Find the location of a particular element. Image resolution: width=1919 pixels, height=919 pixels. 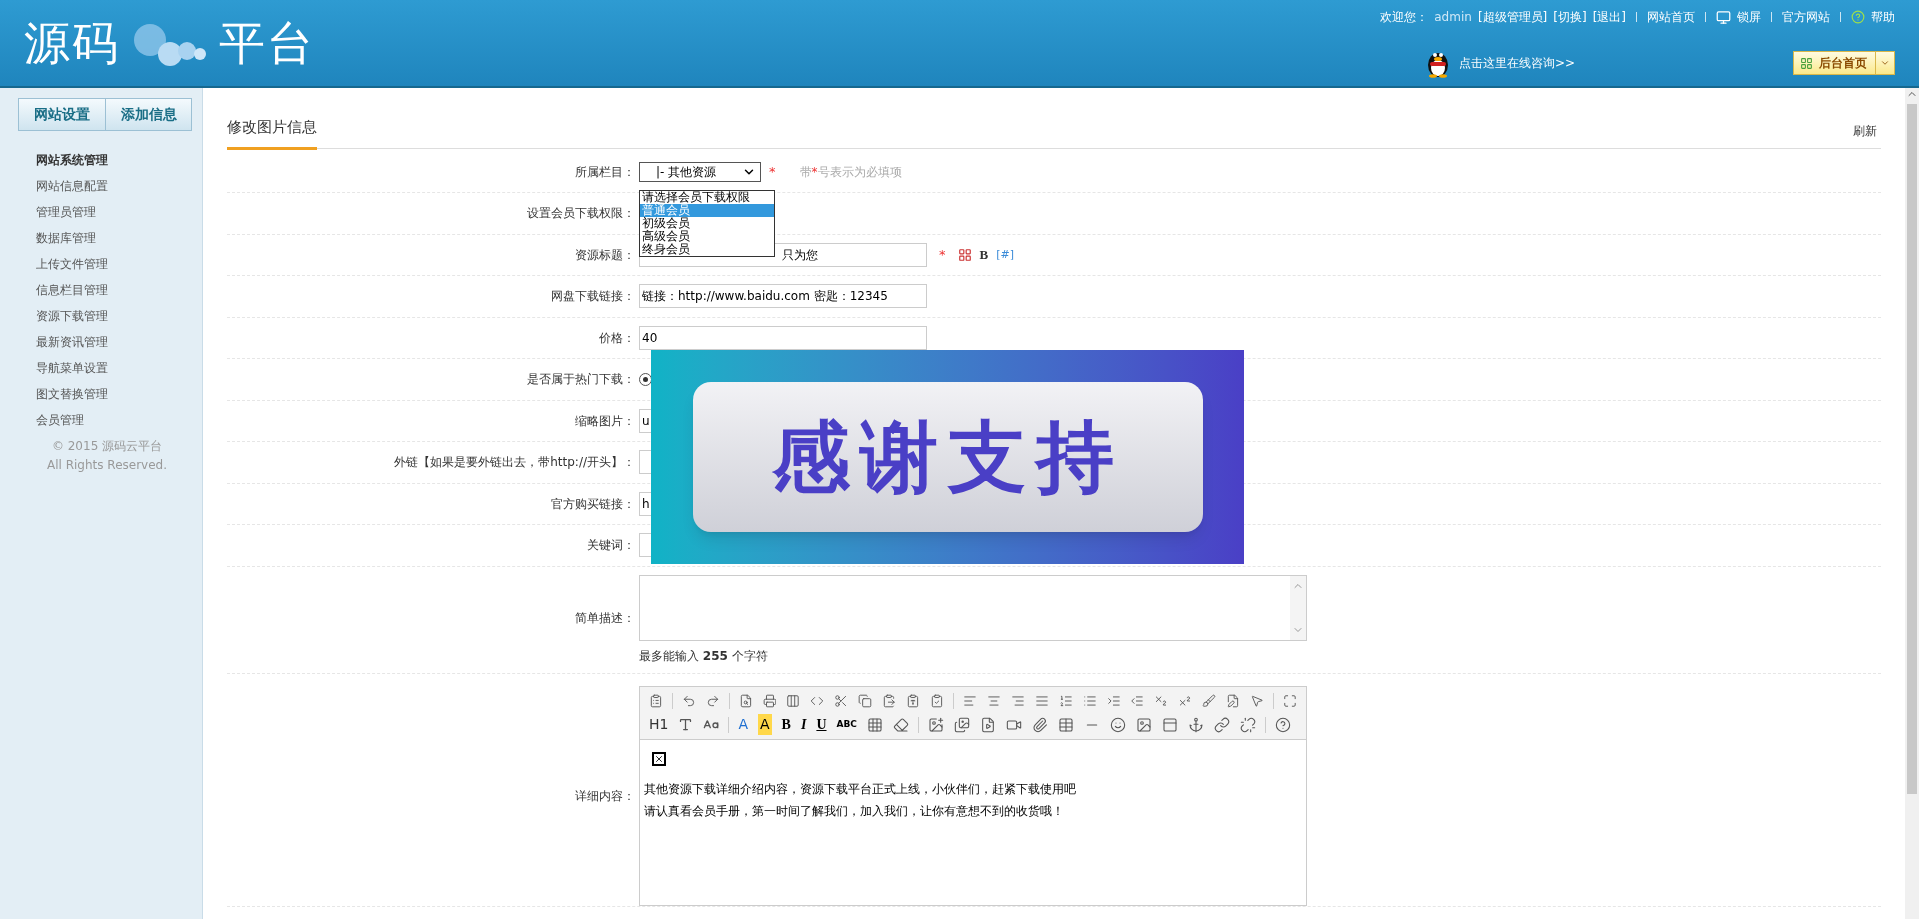

edit-document-icon is located at coordinates (1233, 700).